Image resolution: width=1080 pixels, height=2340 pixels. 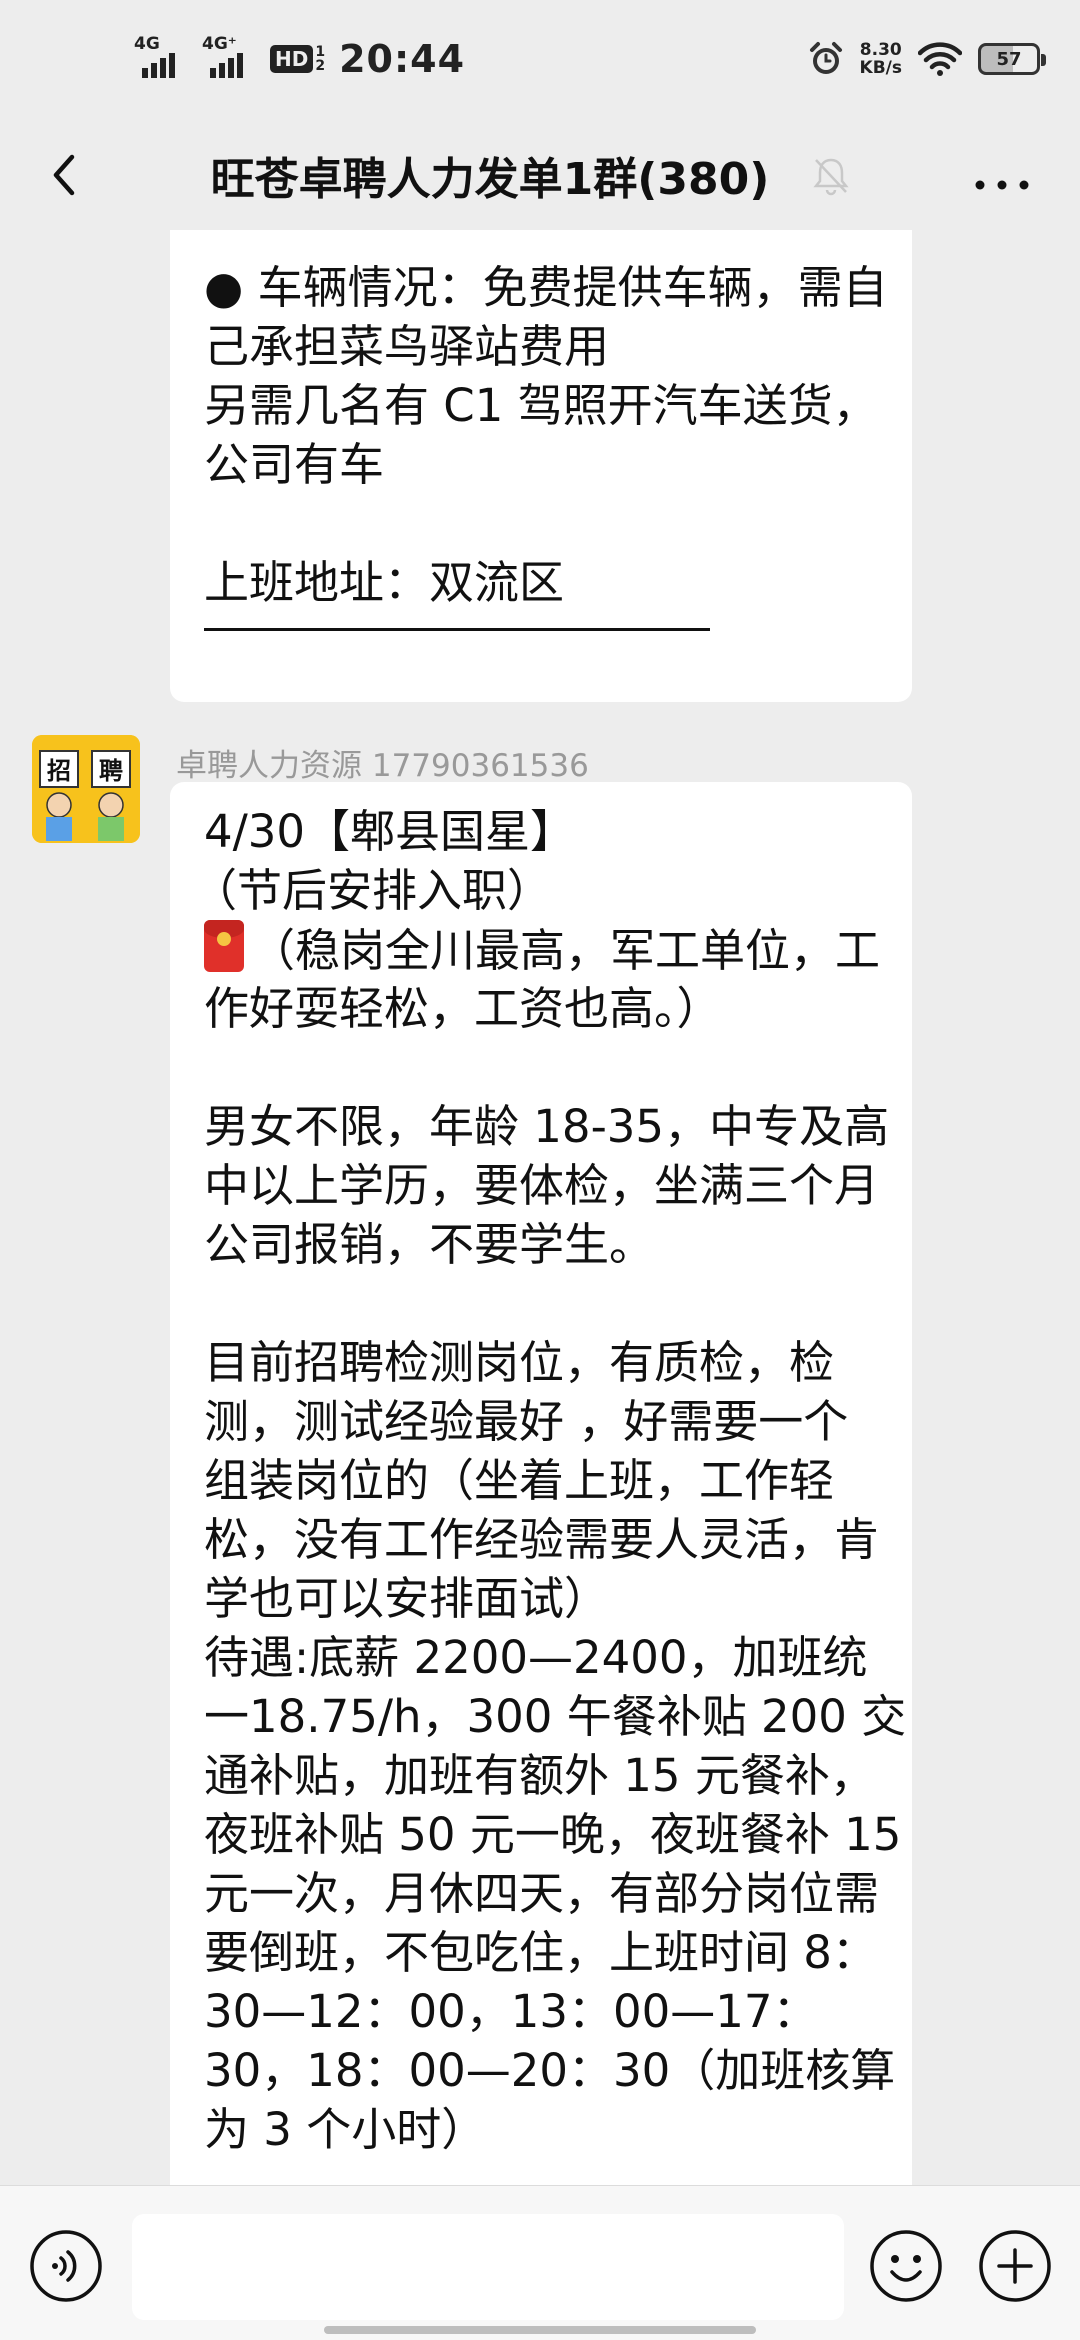 I want to click on message-line: 30，18：00—20：30（加班核算, so click(x=550, y=2070).